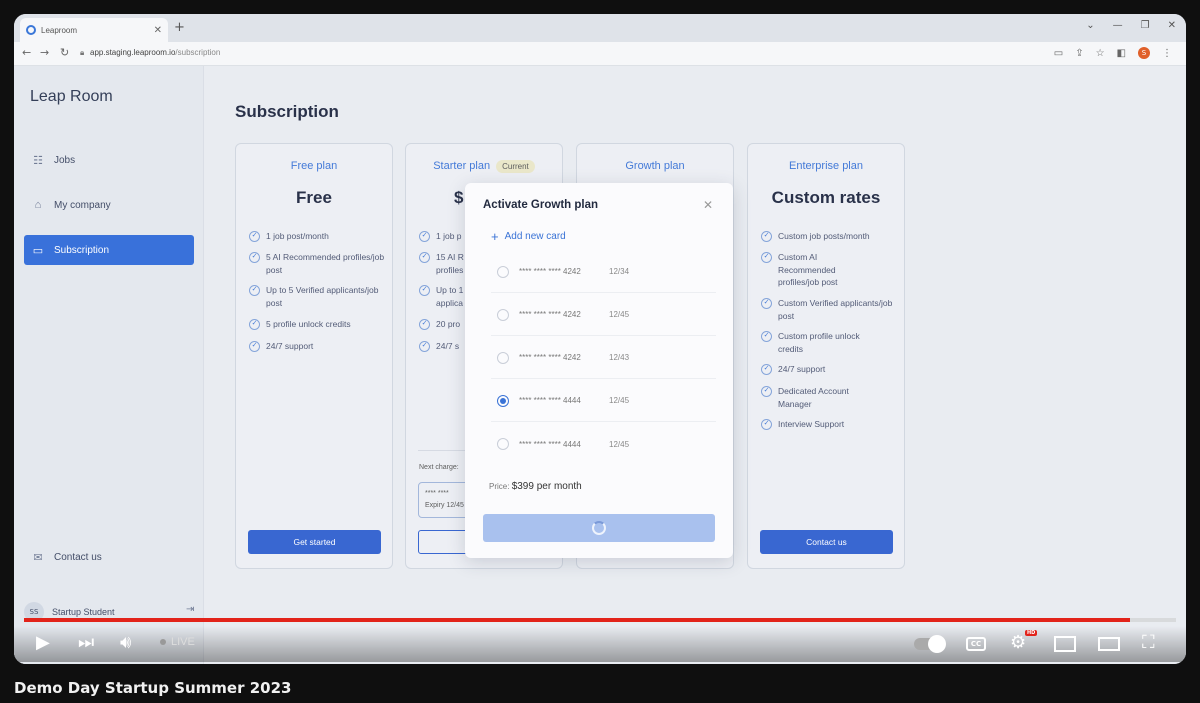 Image resolution: width=1200 pixels, height=703 pixels. Describe the element at coordinates (600, 28) in the screenshot. I see `browser-tabbar: Leaproom ✕ + ⌄ — ❐ ✕` at that location.